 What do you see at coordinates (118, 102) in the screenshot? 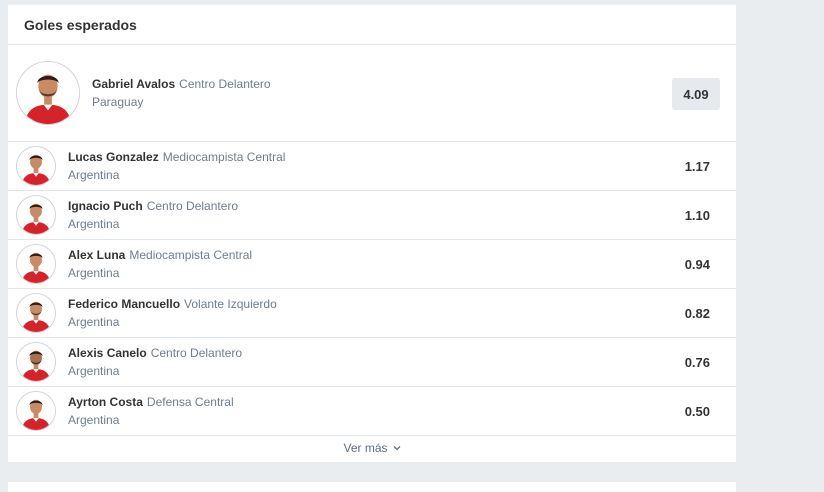
I see `player-country: Paraguay` at bounding box center [118, 102].